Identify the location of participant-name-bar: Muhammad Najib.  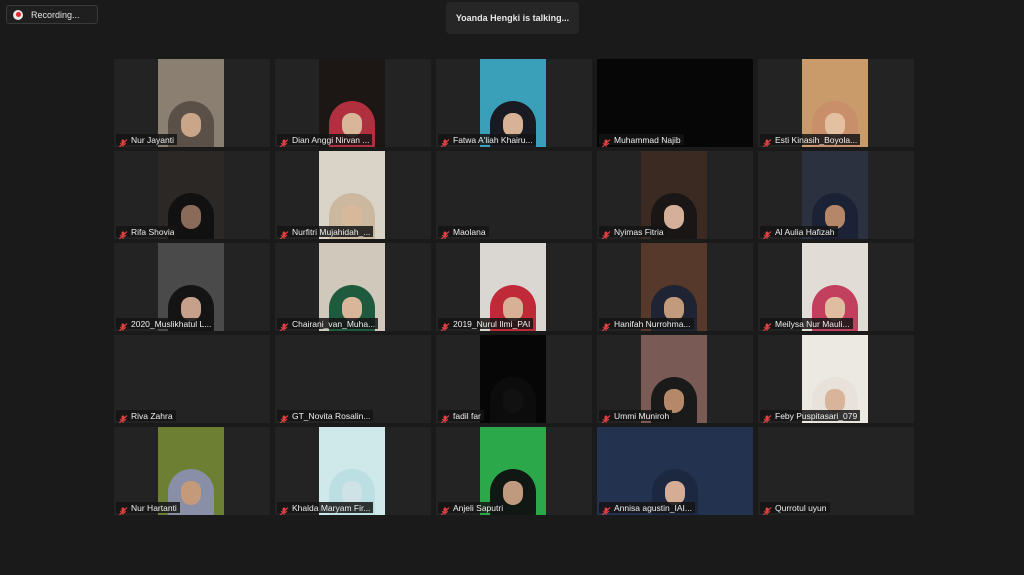
(641, 140).